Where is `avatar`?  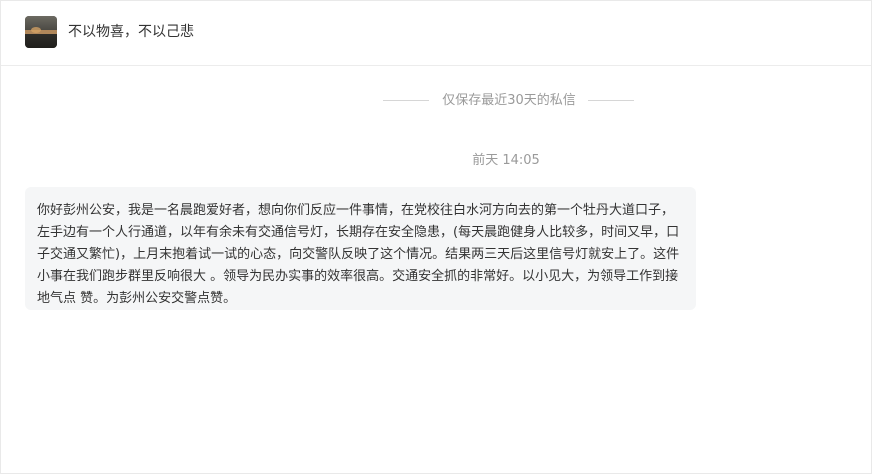
avatar is located at coordinates (41, 32).